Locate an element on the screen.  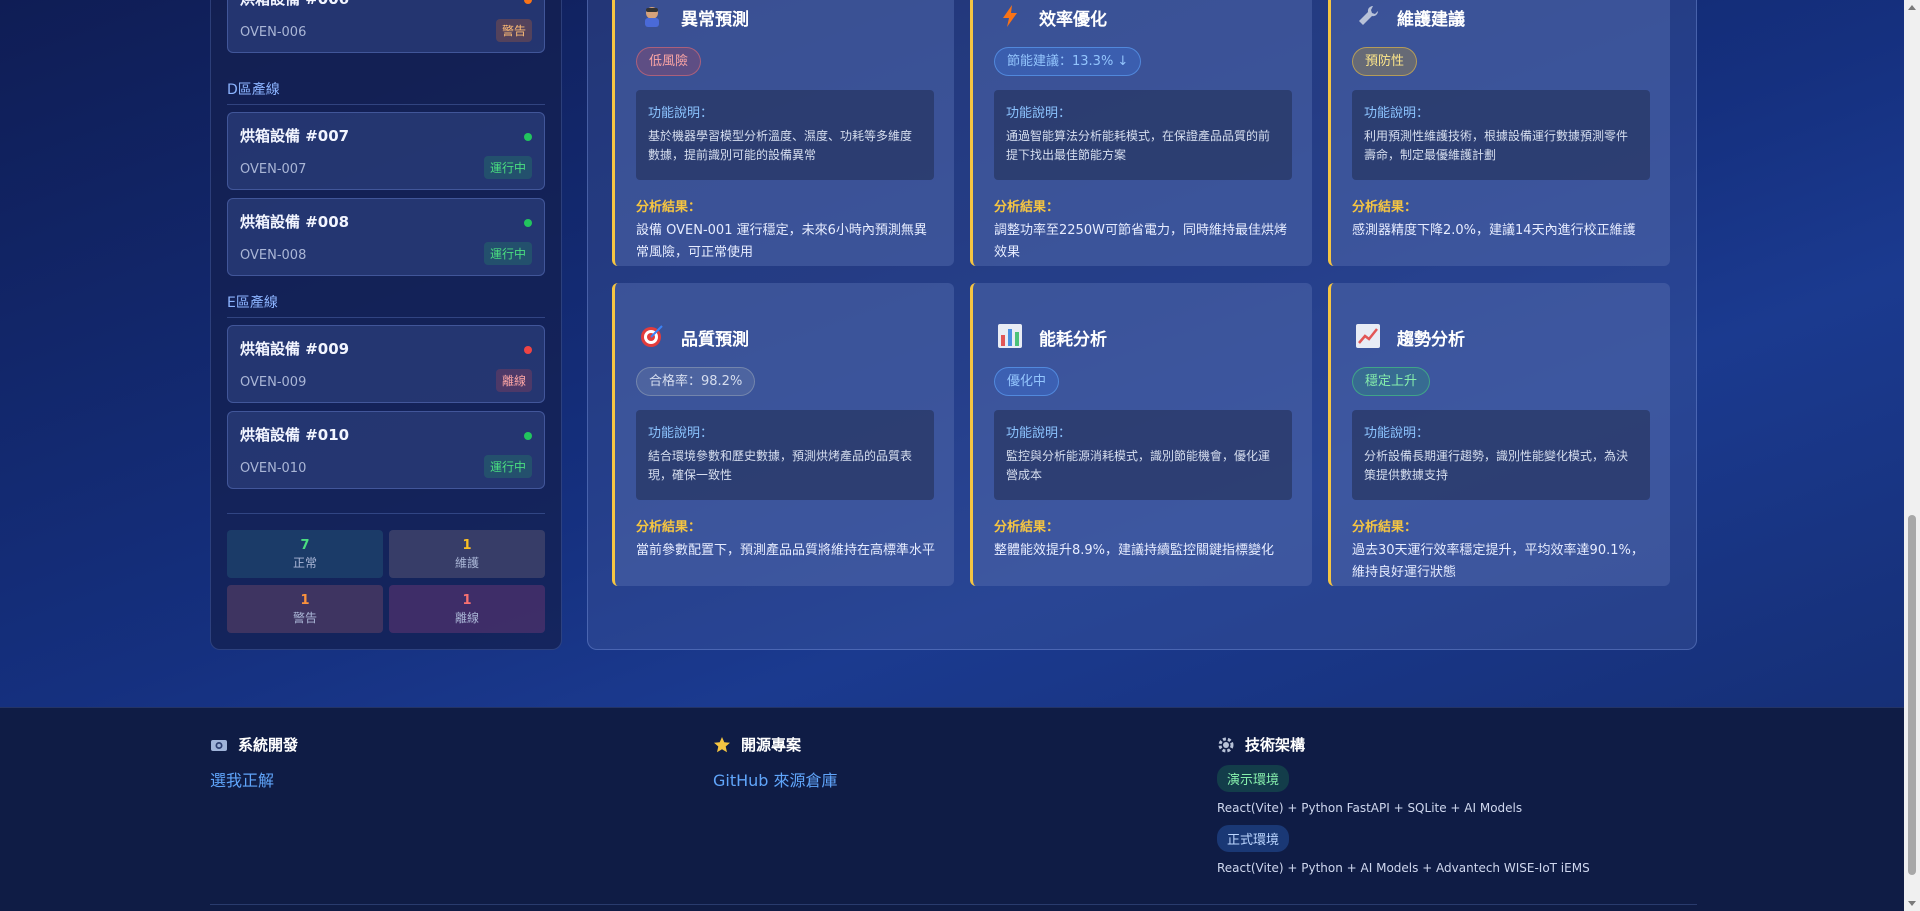
status-pill: 合格率：98.2% is located at coordinates (696, 381).